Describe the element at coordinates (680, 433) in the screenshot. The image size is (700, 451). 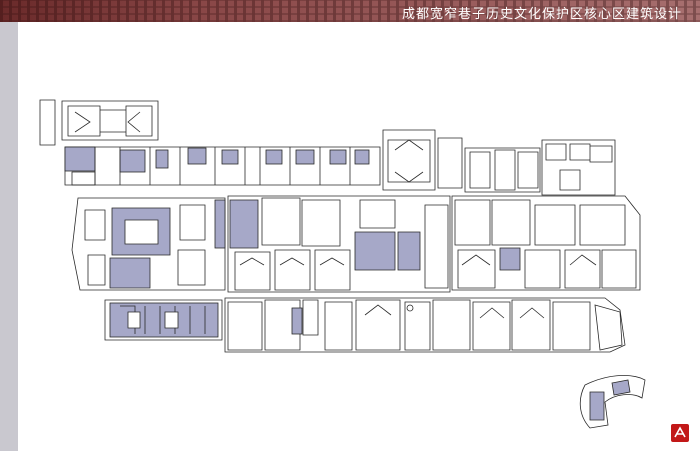
I see `red-seal-logo-icon` at that location.